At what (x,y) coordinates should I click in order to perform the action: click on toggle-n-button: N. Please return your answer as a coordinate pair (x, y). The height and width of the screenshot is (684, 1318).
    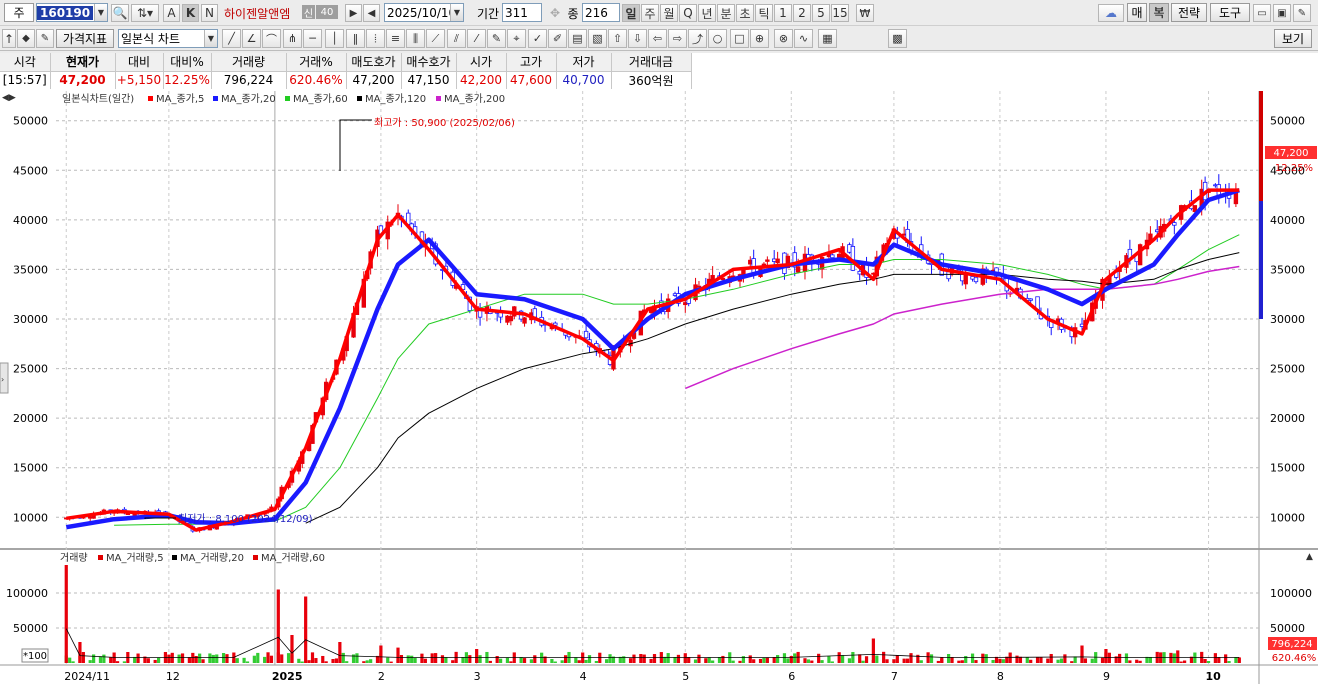
    Looking at the image, I should click on (209, 13).